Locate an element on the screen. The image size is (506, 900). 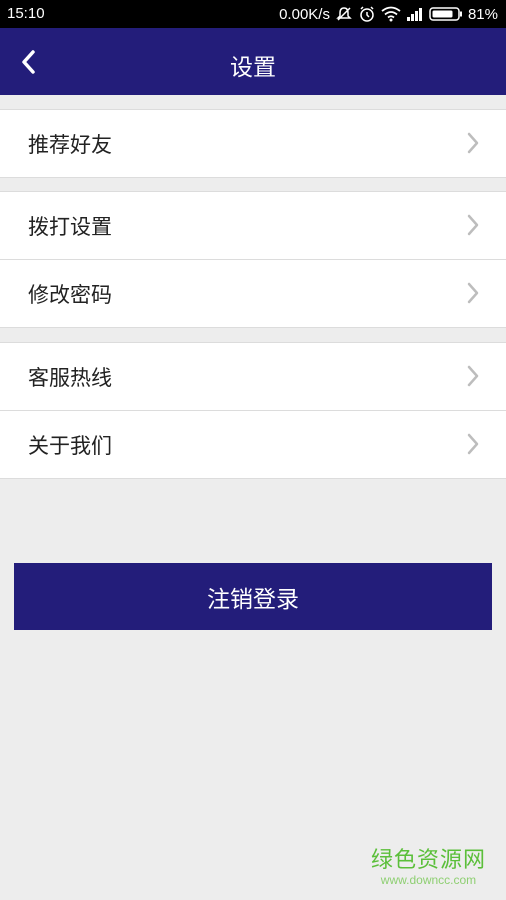
status-time: 15:10 is located at coordinates (26, 13).